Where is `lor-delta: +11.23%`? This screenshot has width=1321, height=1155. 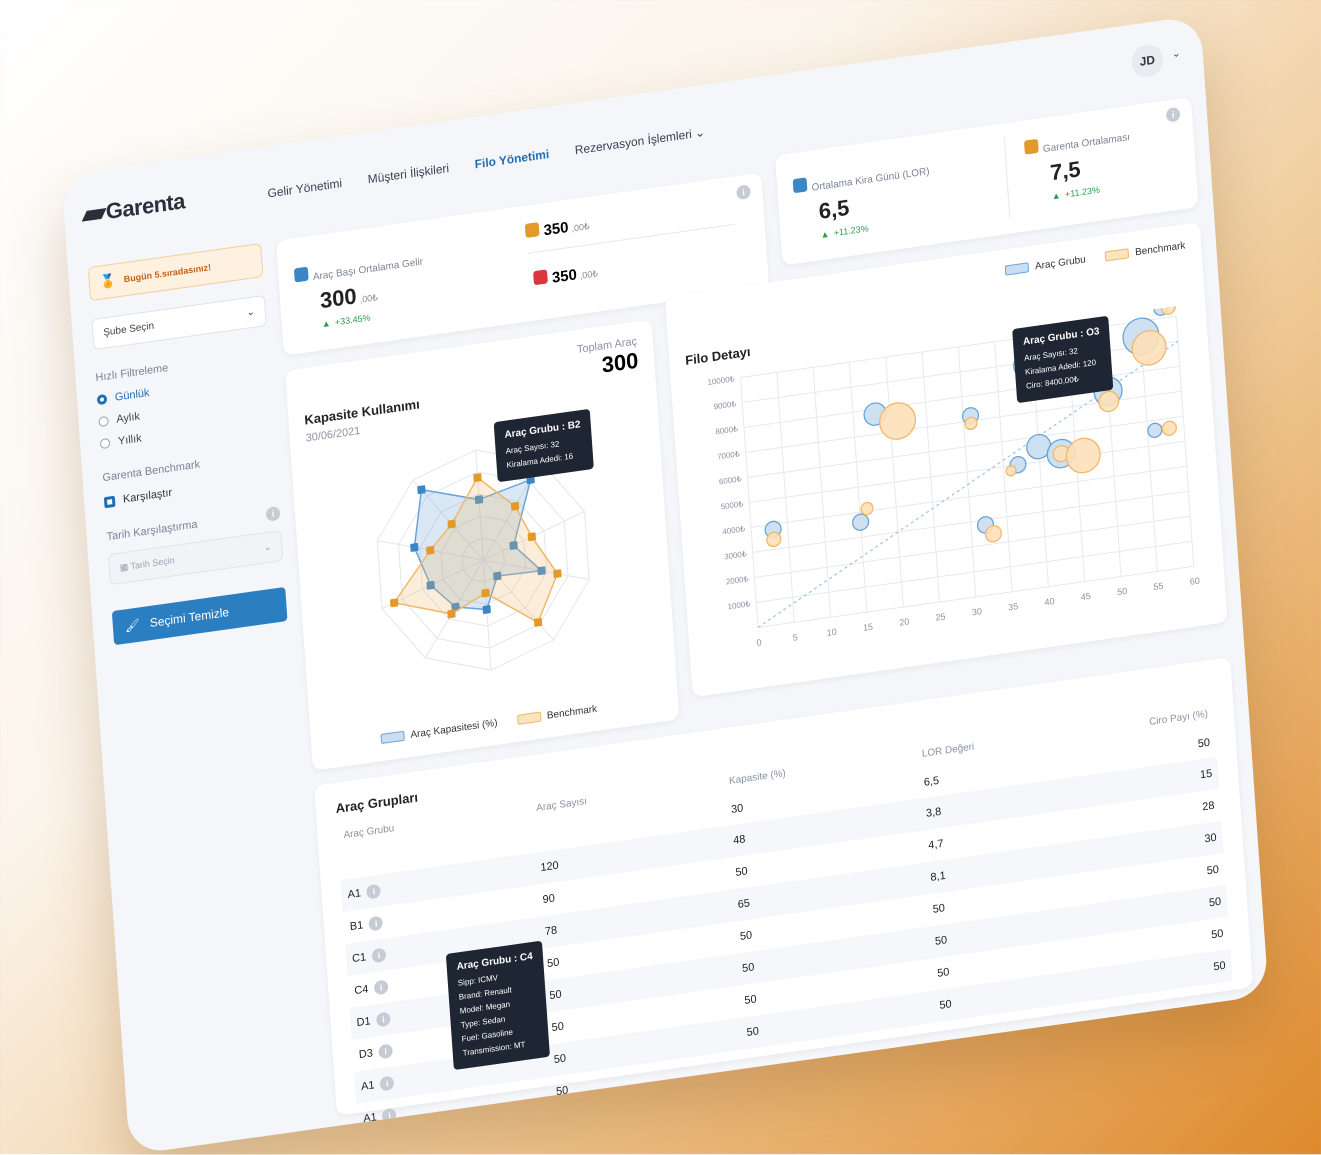
lor-delta: +11.23% is located at coordinates (851, 231).